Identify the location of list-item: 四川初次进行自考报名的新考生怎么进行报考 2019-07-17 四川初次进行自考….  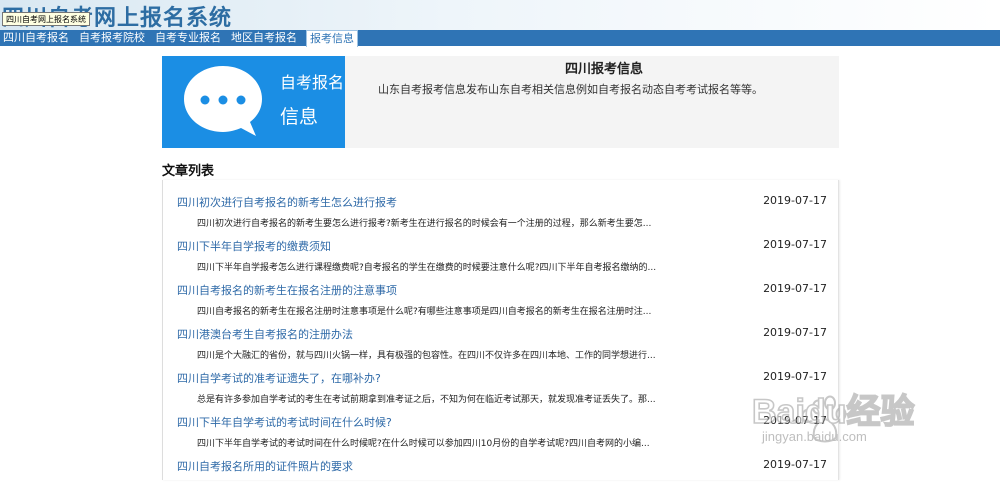
(502, 216).